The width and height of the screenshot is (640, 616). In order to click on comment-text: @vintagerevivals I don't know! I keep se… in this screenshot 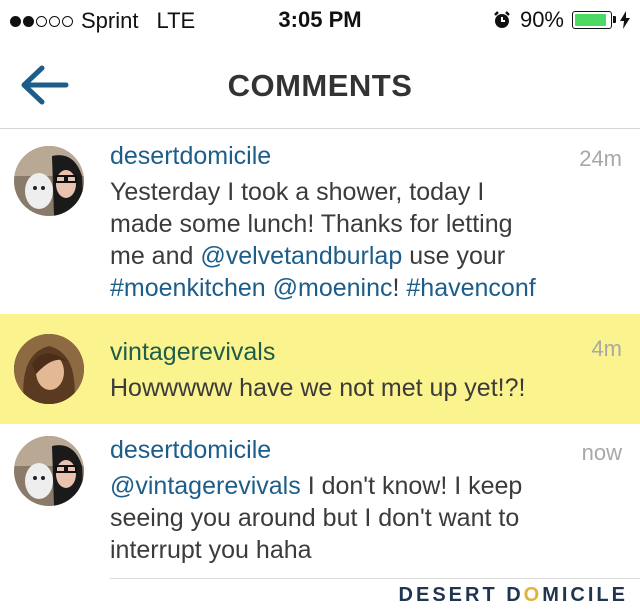, I will do `click(365, 518)`.